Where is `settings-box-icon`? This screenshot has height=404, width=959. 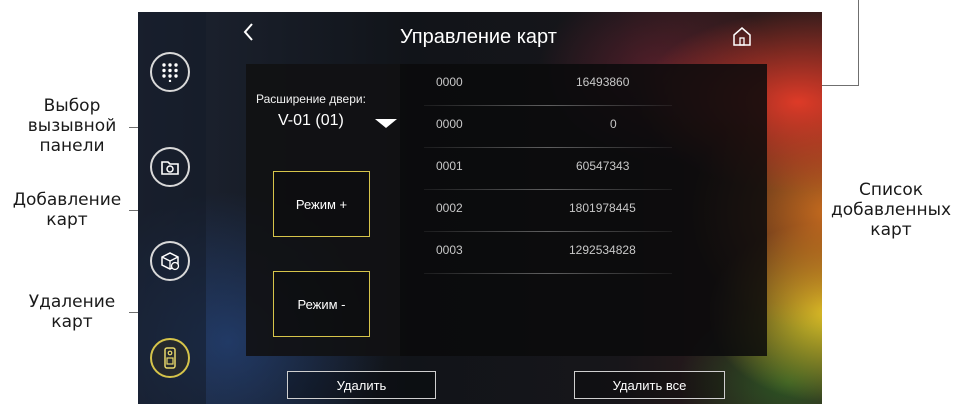 settings-box-icon is located at coordinates (170, 261).